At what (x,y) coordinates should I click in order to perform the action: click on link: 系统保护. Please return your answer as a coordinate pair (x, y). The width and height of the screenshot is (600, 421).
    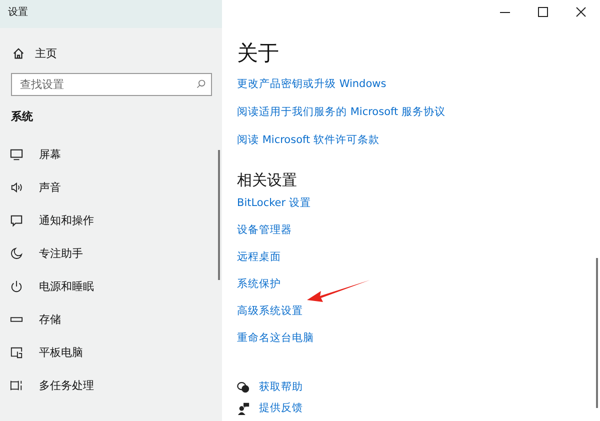
    Looking at the image, I should click on (259, 284).